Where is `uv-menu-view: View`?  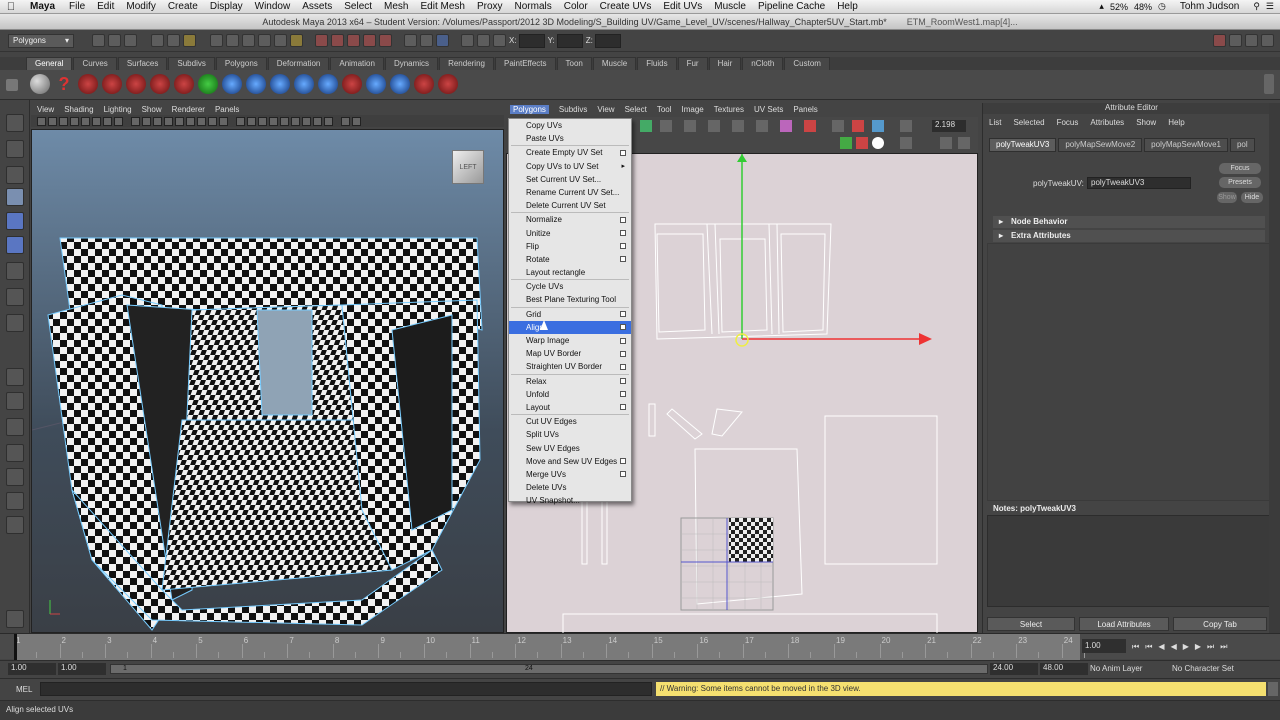 uv-menu-view: View is located at coordinates (605, 109).